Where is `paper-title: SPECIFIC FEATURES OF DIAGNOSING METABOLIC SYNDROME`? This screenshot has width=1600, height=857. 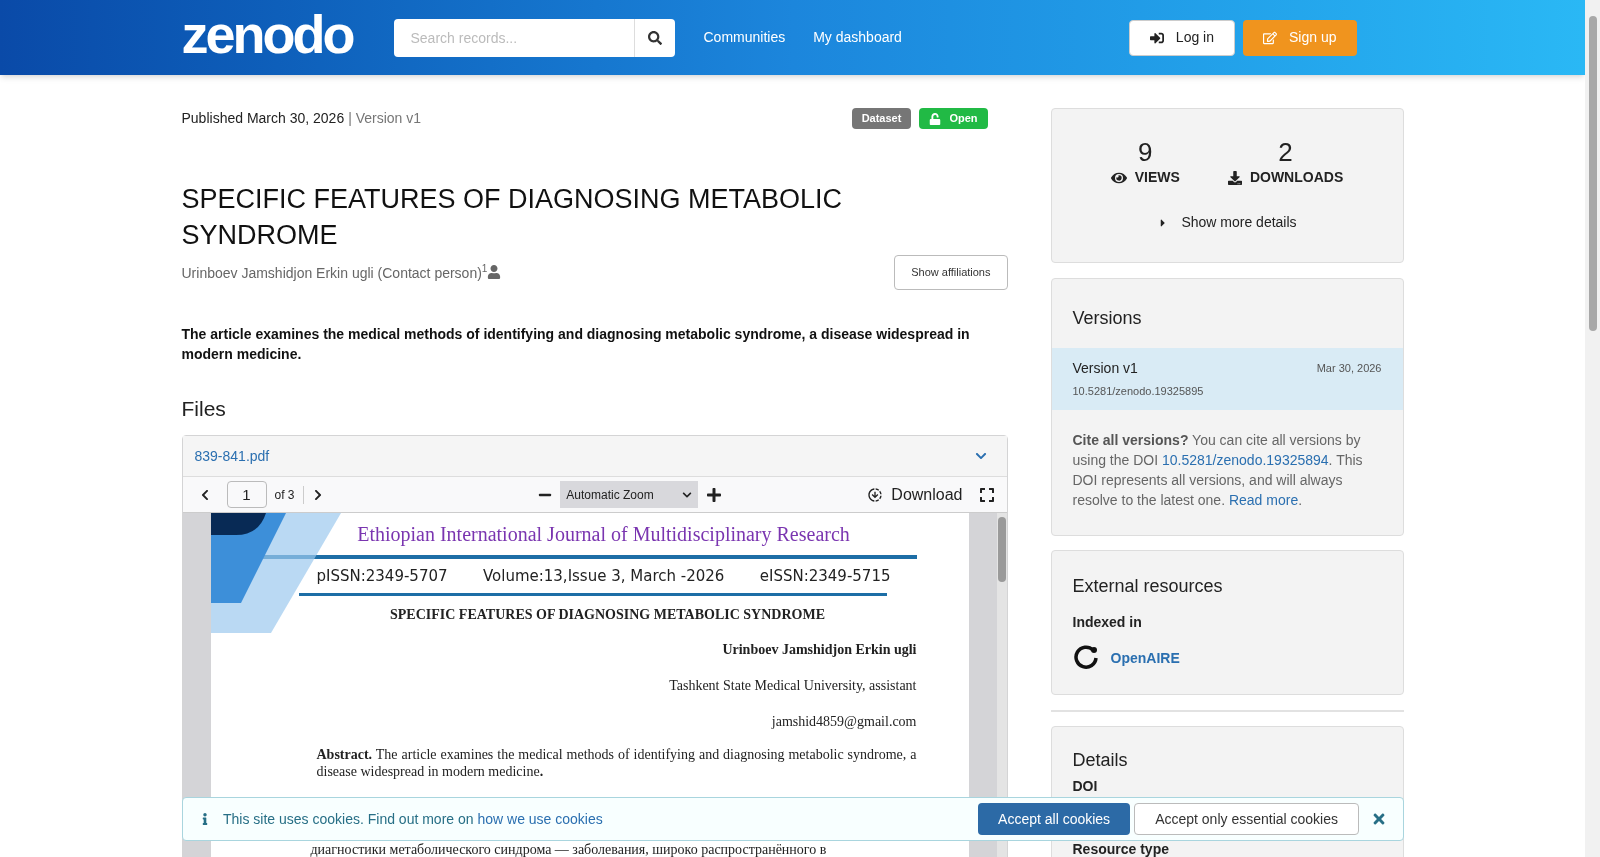 paper-title: SPECIFIC FEATURES OF DIAGNOSING METABOLIC SYNDROME is located at coordinates (607, 614).